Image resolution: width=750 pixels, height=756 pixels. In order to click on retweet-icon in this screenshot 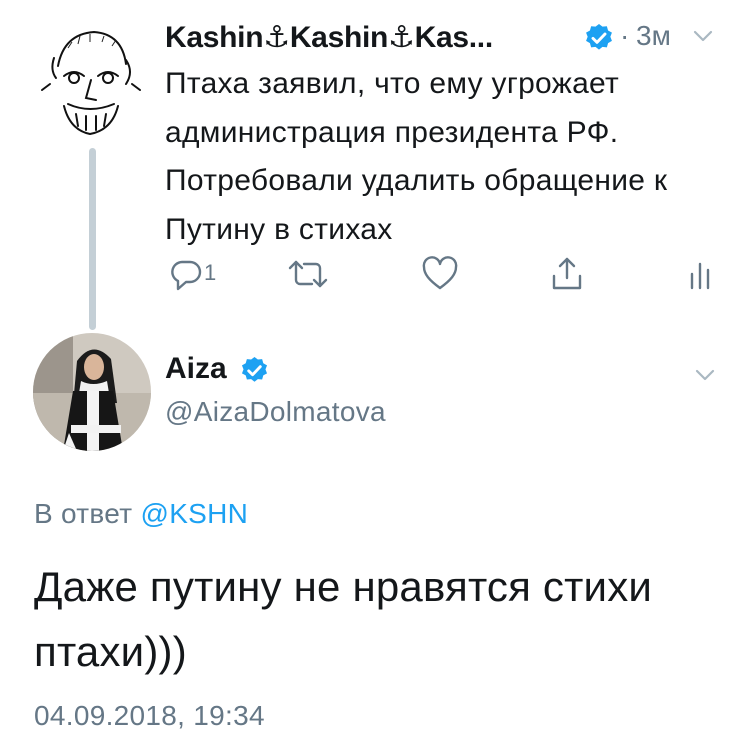, I will do `click(308, 274)`.